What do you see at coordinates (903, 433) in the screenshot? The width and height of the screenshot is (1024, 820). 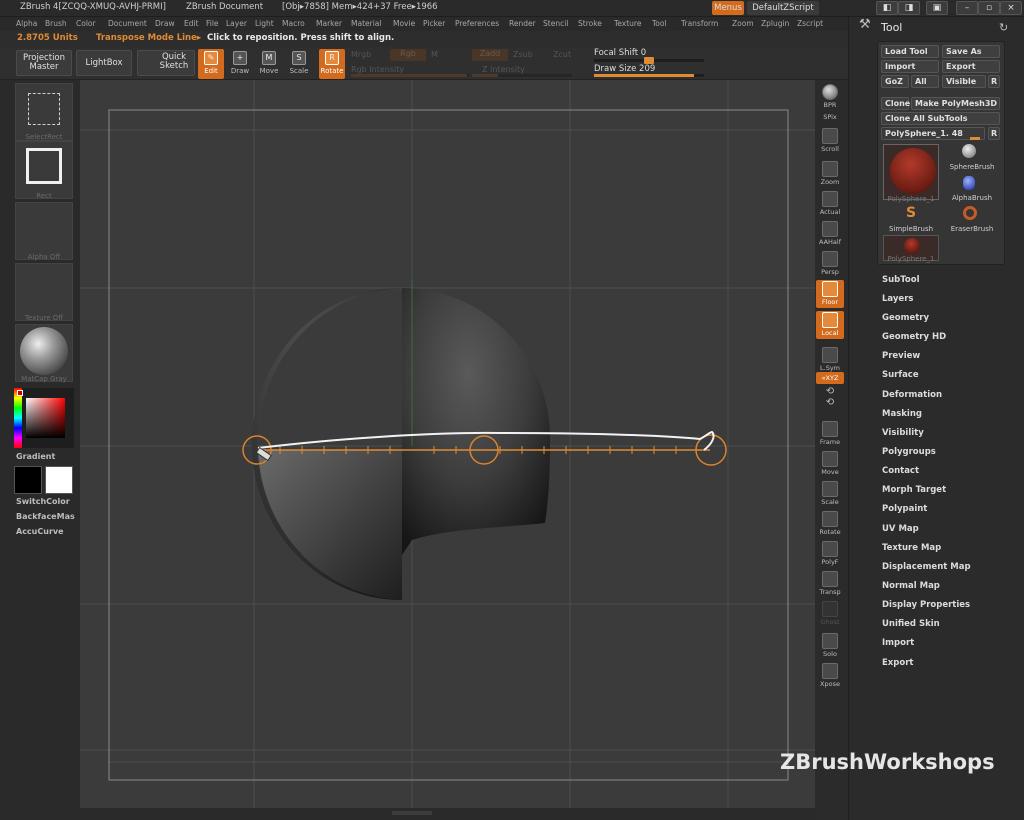 I see `section-visibility: Visibility` at bounding box center [903, 433].